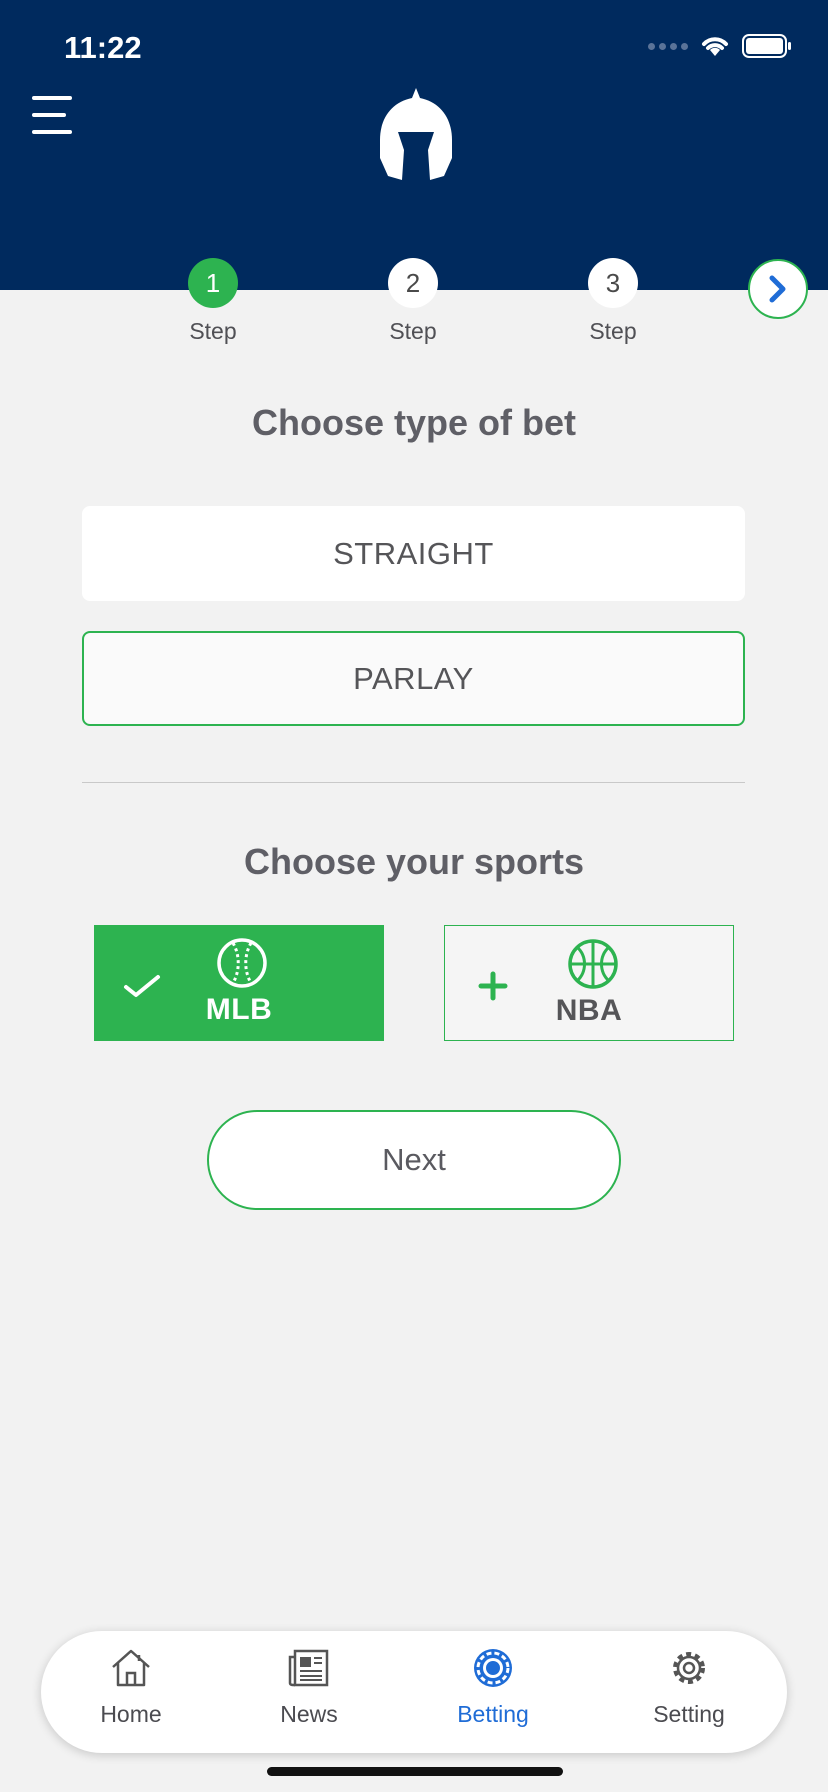 This screenshot has height=1792, width=828. What do you see at coordinates (213, 283) in the screenshot?
I see `step-1-number: 1` at bounding box center [213, 283].